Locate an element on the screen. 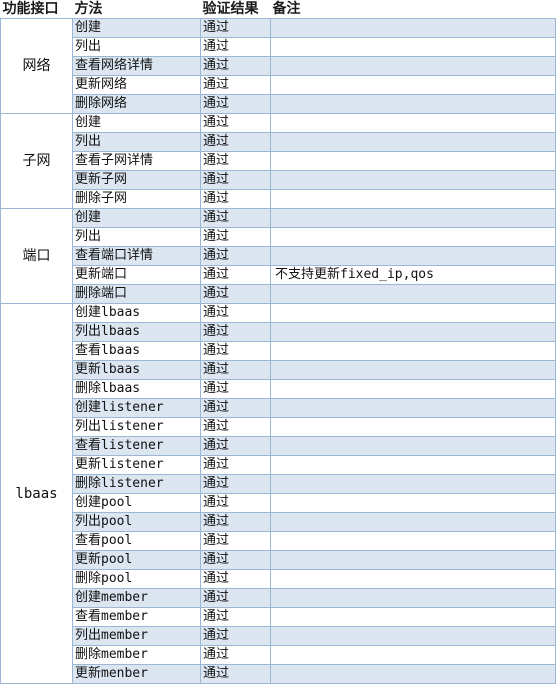 The height and width of the screenshot is (684, 559). method-cell: 删除listener is located at coordinates (136, 484).